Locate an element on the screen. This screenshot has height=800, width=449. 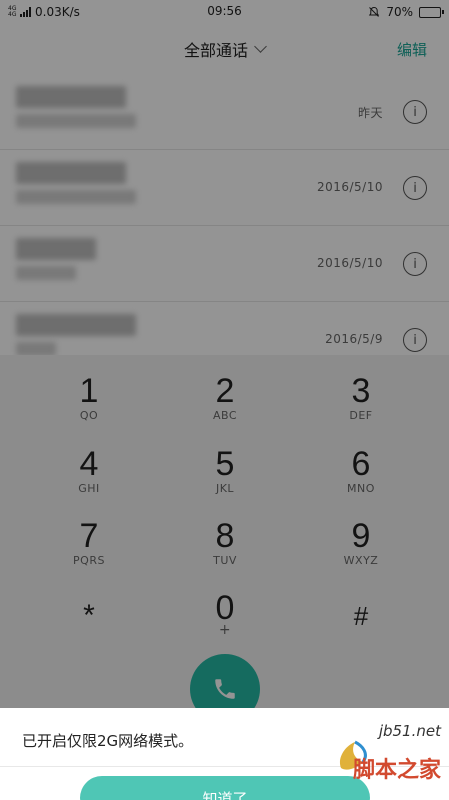
notice-message: 已开启仅限2G网络模式。 is located at coordinates (108, 741).